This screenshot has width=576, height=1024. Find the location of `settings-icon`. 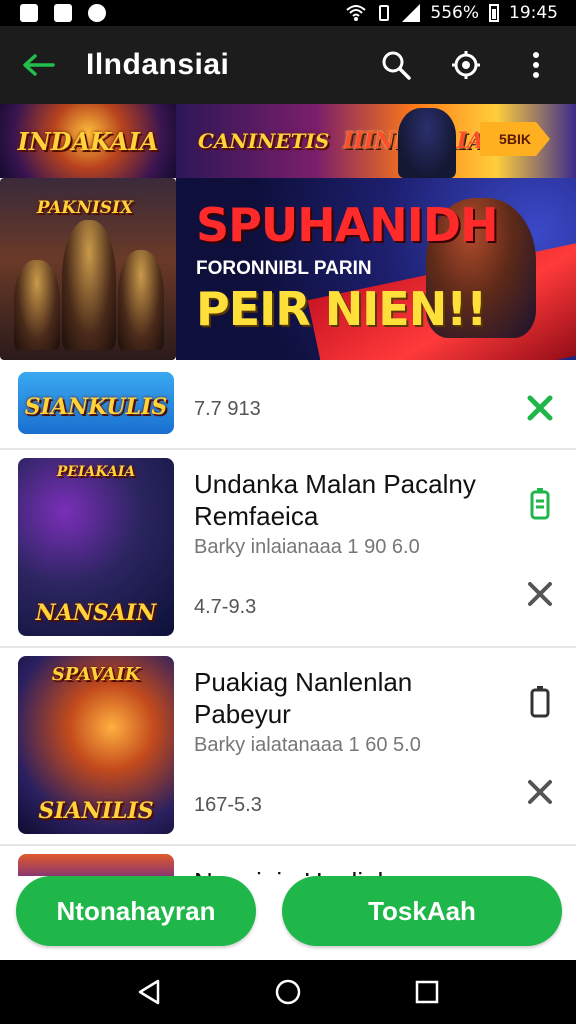

settings-icon is located at coordinates (466, 65).